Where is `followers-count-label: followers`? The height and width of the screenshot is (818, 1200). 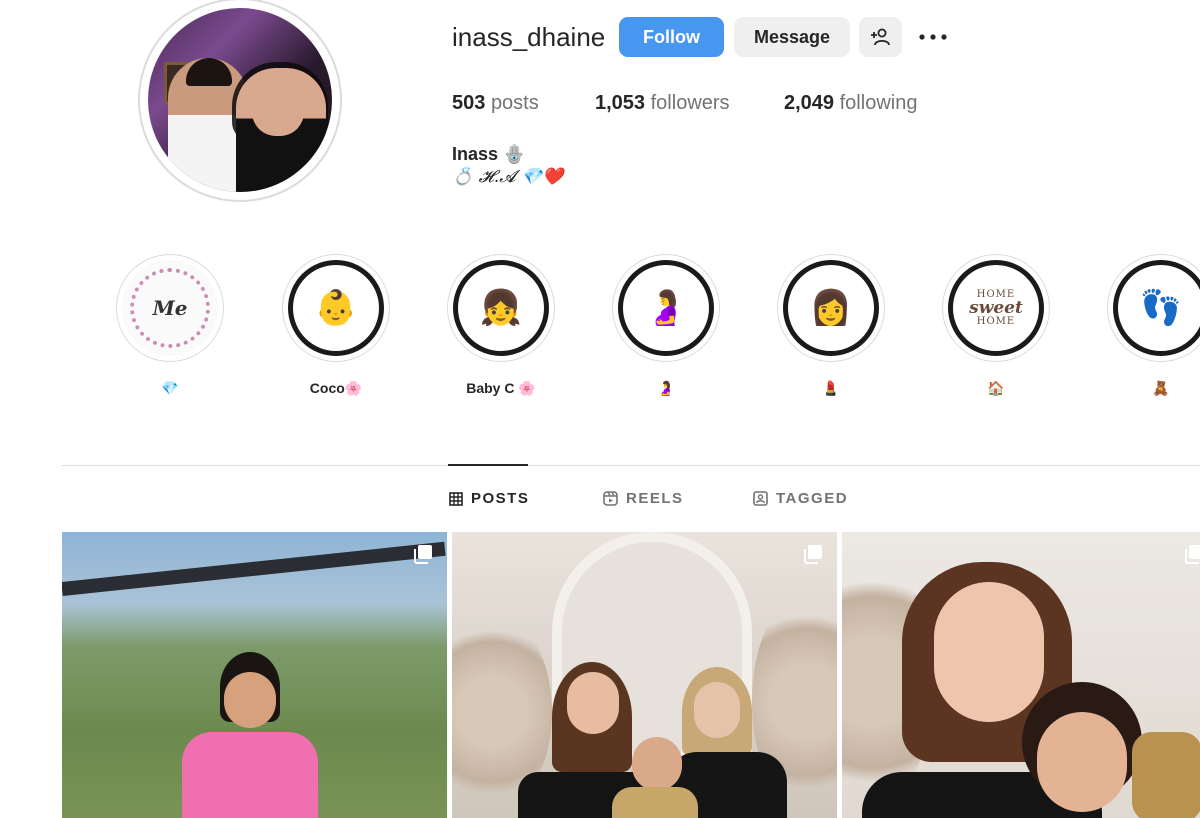 followers-count-label: followers is located at coordinates (690, 103).